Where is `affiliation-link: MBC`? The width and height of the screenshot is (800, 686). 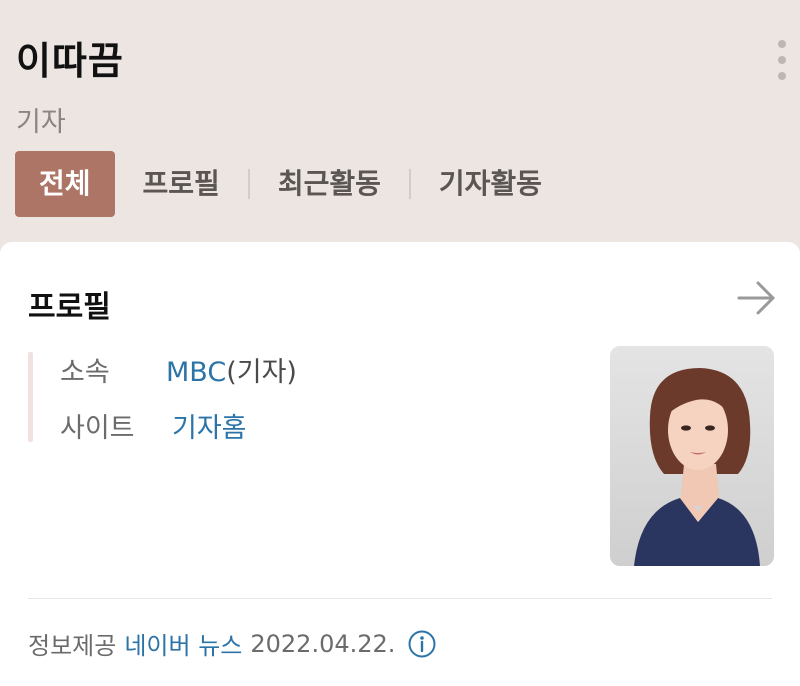 affiliation-link: MBC is located at coordinates (196, 372).